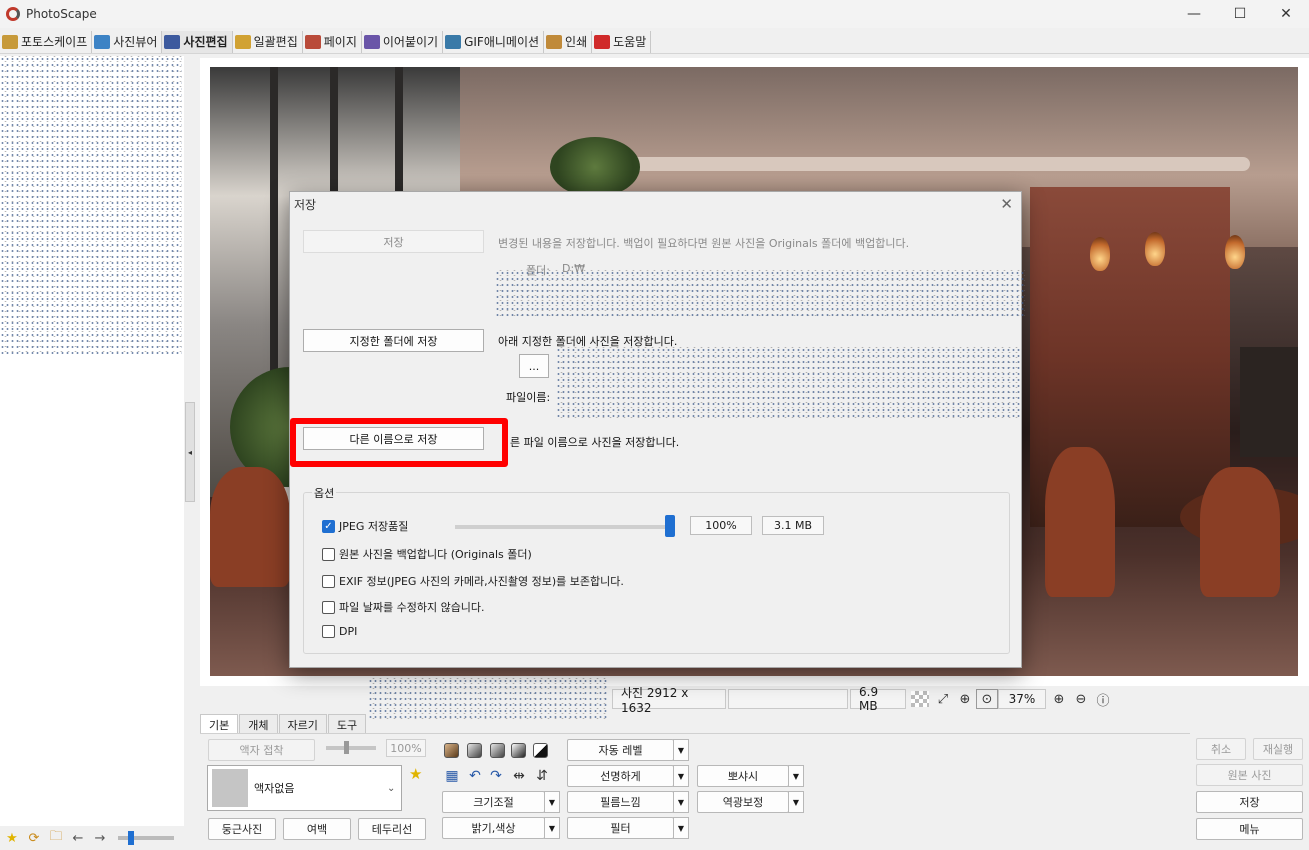 The image size is (1309, 850). I want to click on rotate-right-icon: ↷, so click(496, 776).